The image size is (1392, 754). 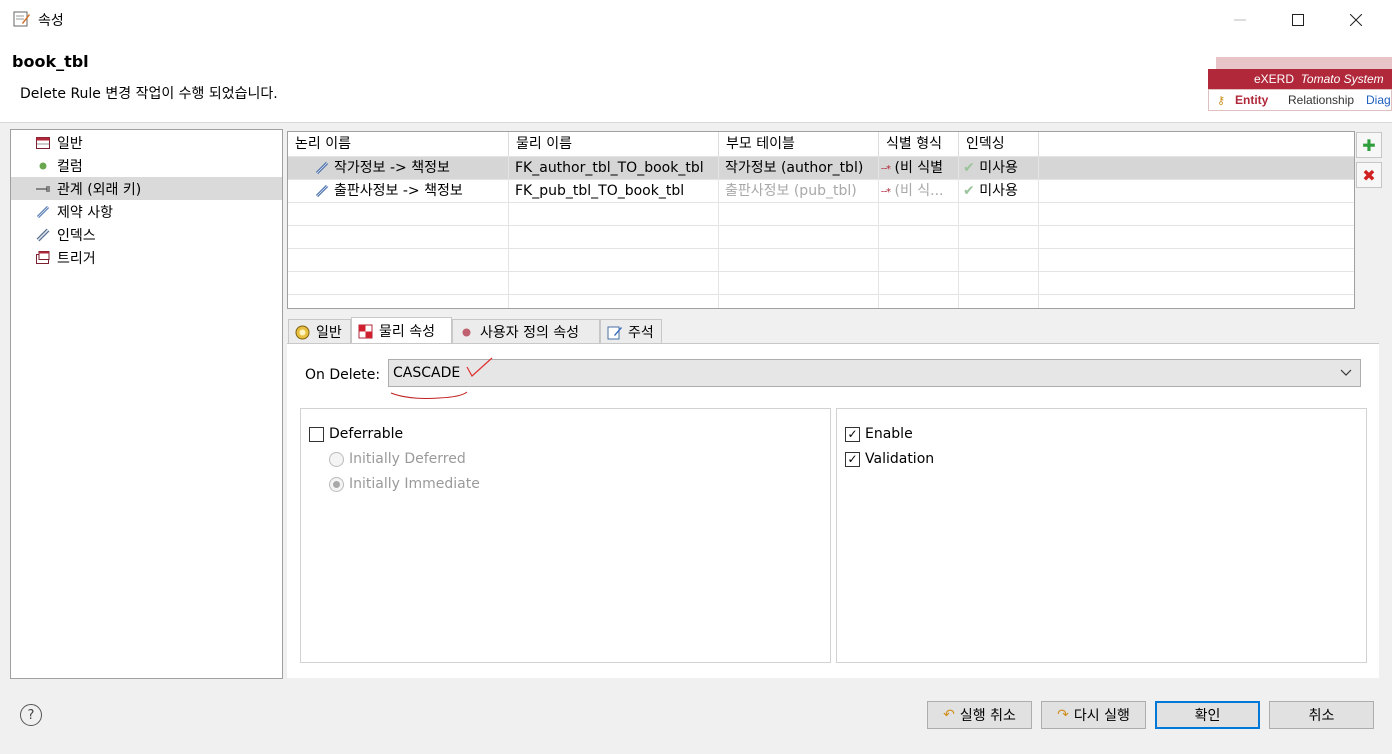 I want to click on table-icon, so click(x=43, y=143).